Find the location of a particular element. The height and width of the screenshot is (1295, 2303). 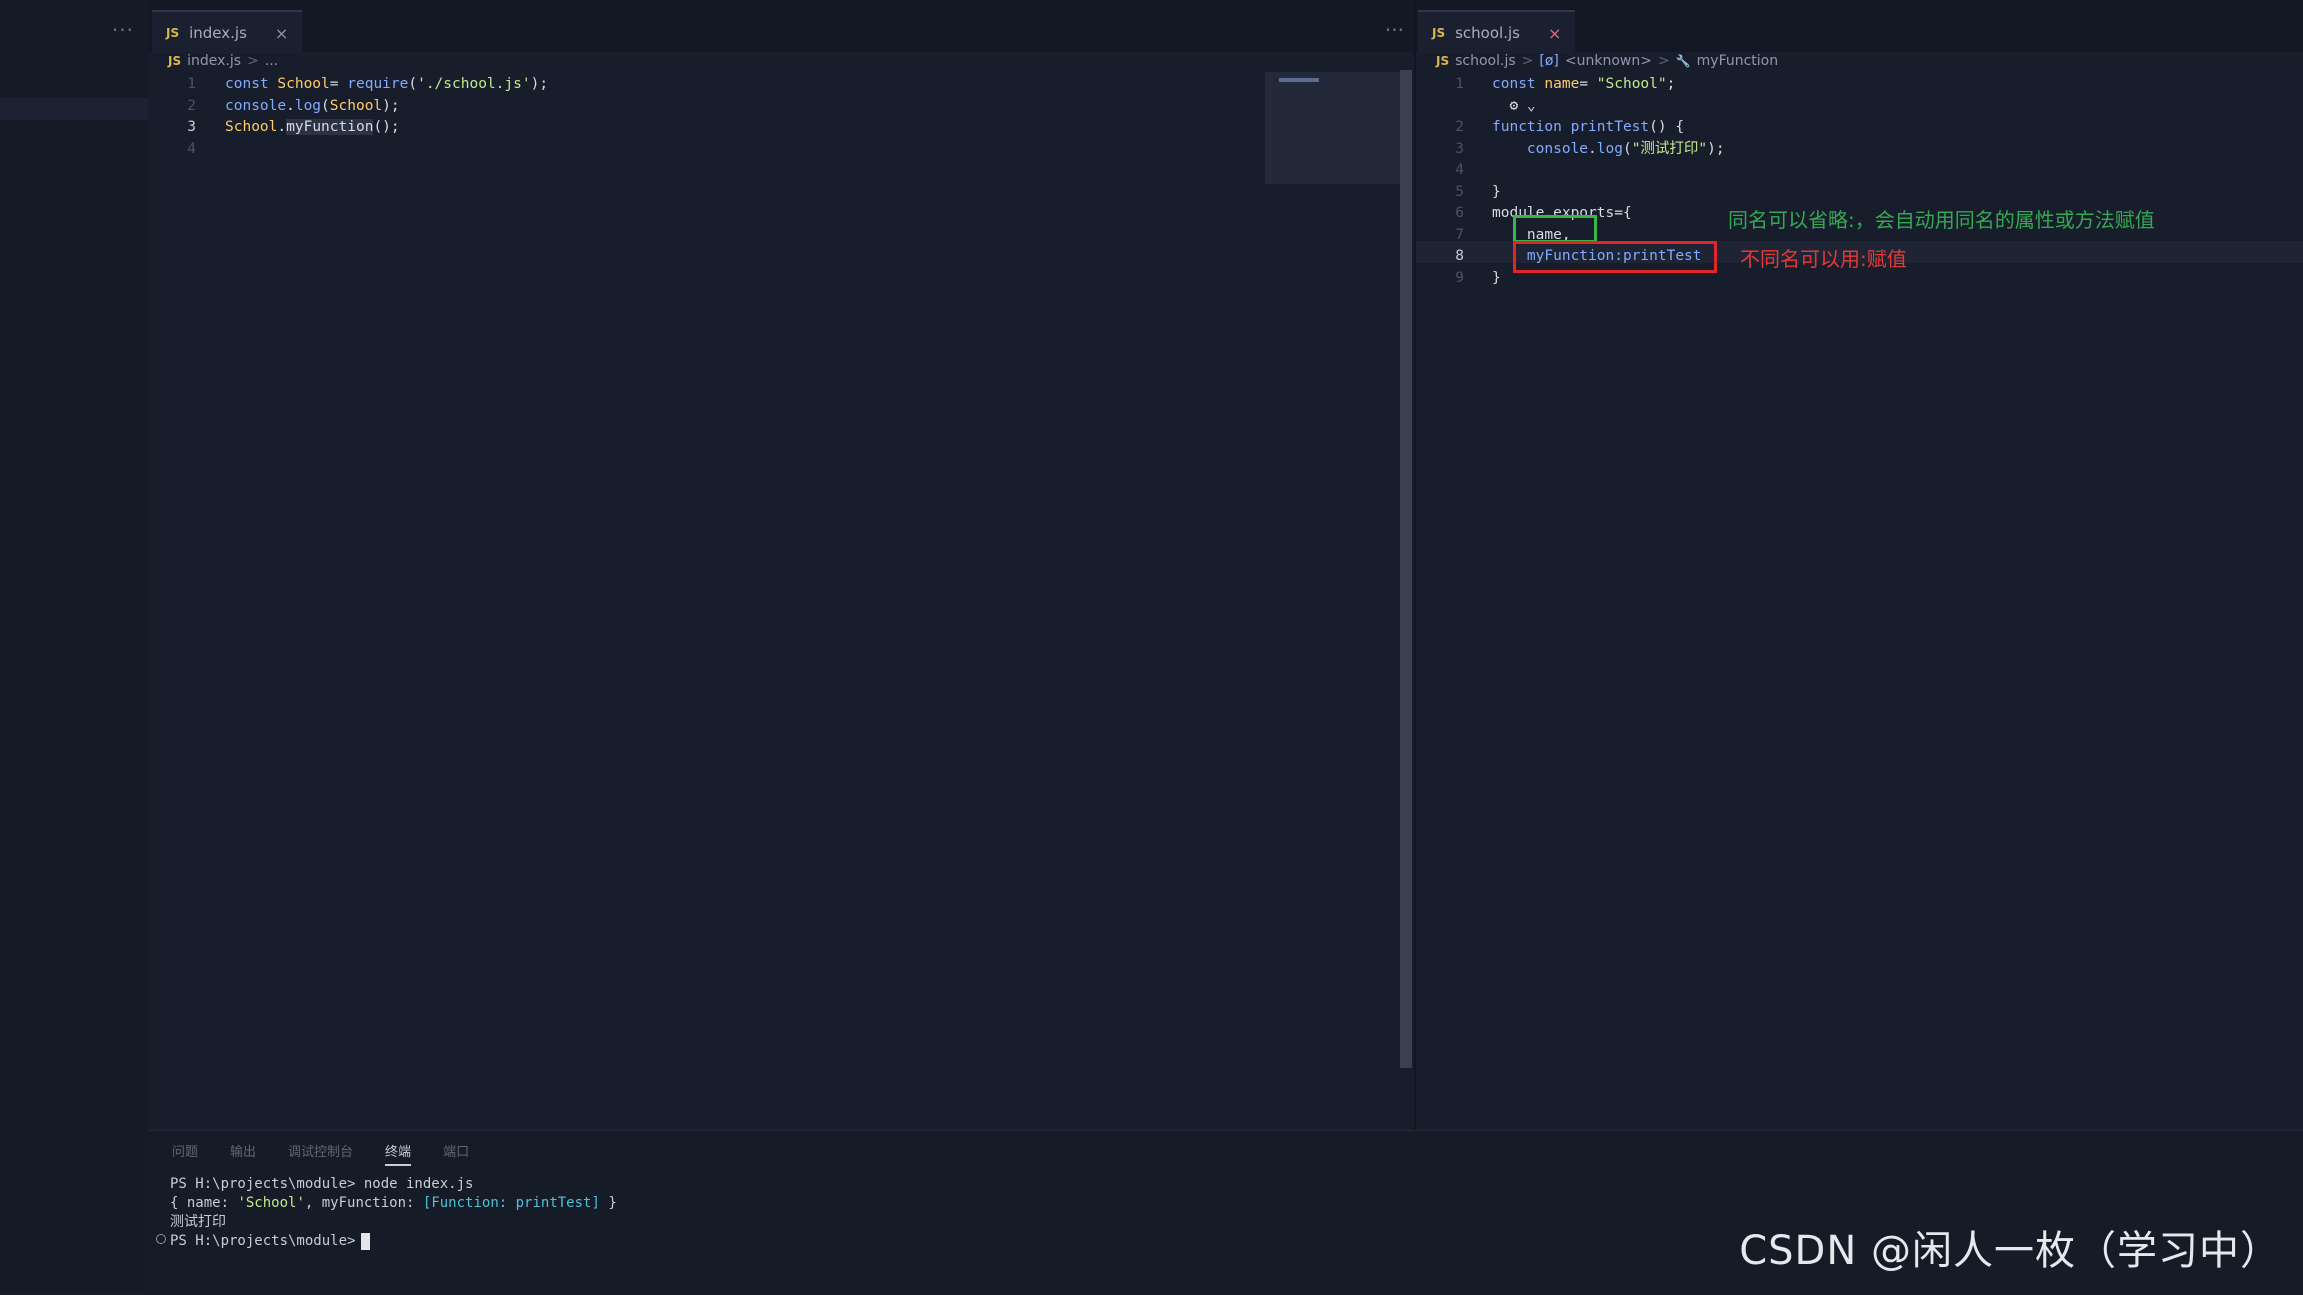

line-number: 5 is located at coordinates (1459, 191).